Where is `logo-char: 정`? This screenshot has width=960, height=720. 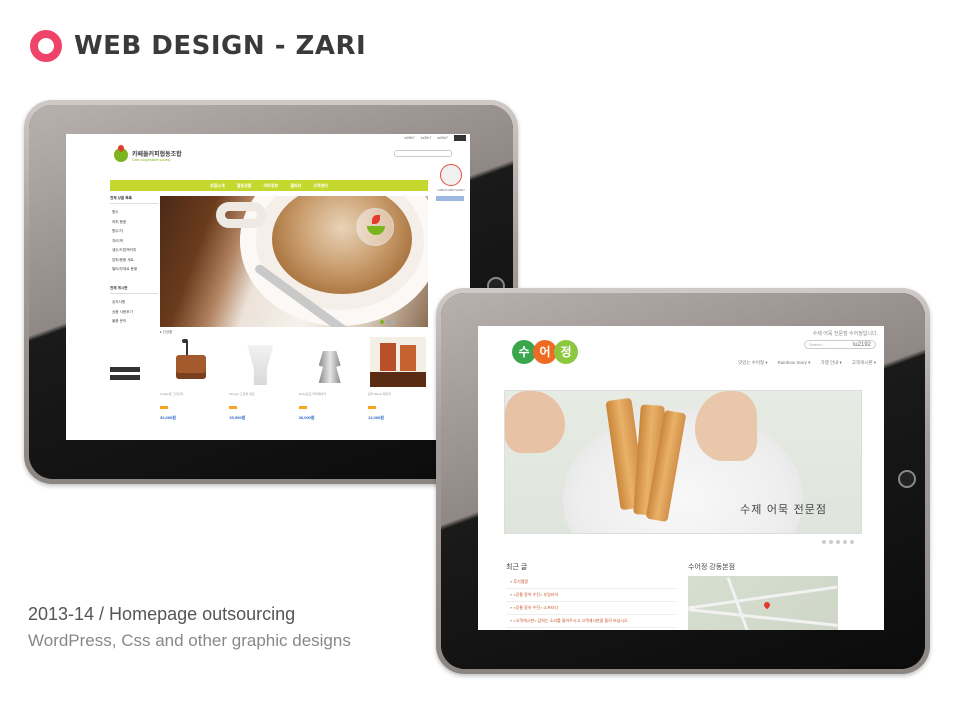 logo-char: 정 is located at coordinates (566, 352).